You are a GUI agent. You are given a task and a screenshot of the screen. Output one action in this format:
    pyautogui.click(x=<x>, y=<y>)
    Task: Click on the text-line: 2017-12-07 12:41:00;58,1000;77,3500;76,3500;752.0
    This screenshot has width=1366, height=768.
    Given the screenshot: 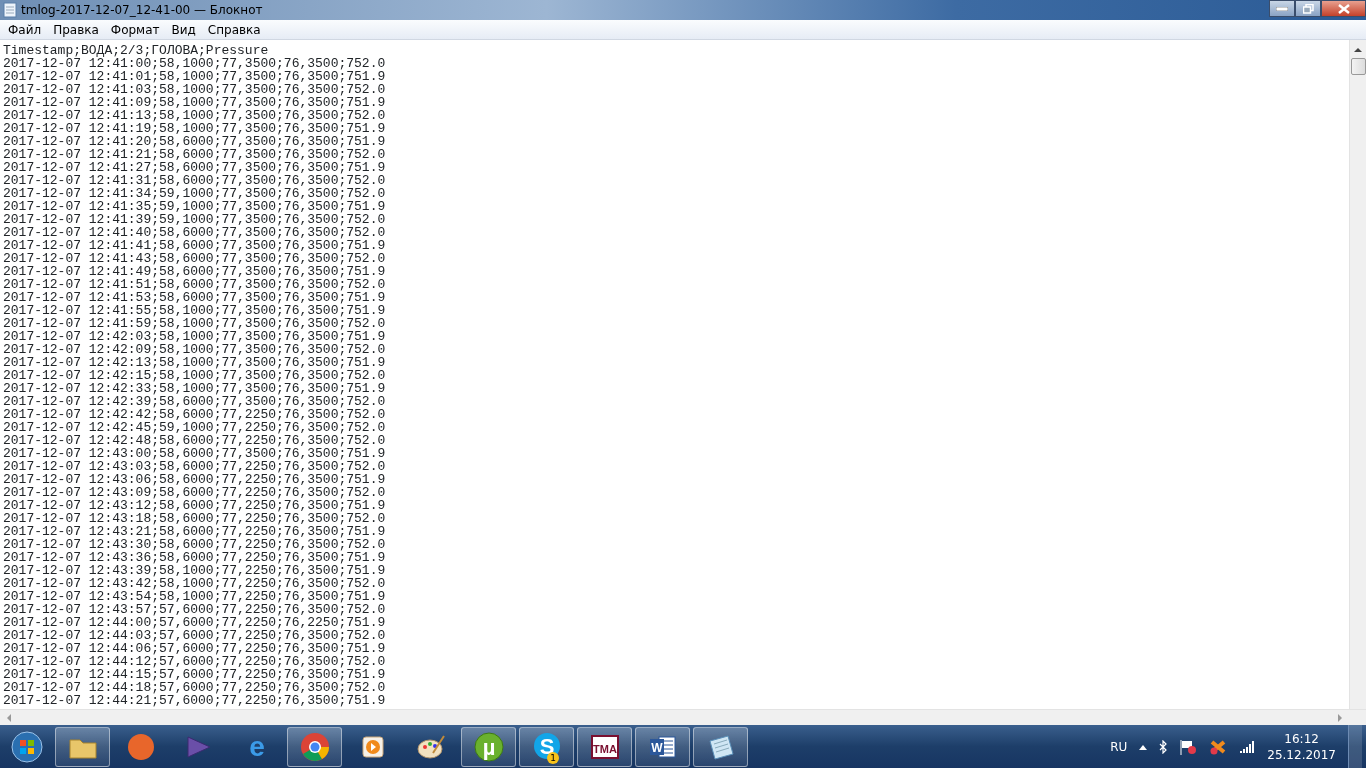 What is the action you would take?
    pyautogui.click(x=194, y=63)
    